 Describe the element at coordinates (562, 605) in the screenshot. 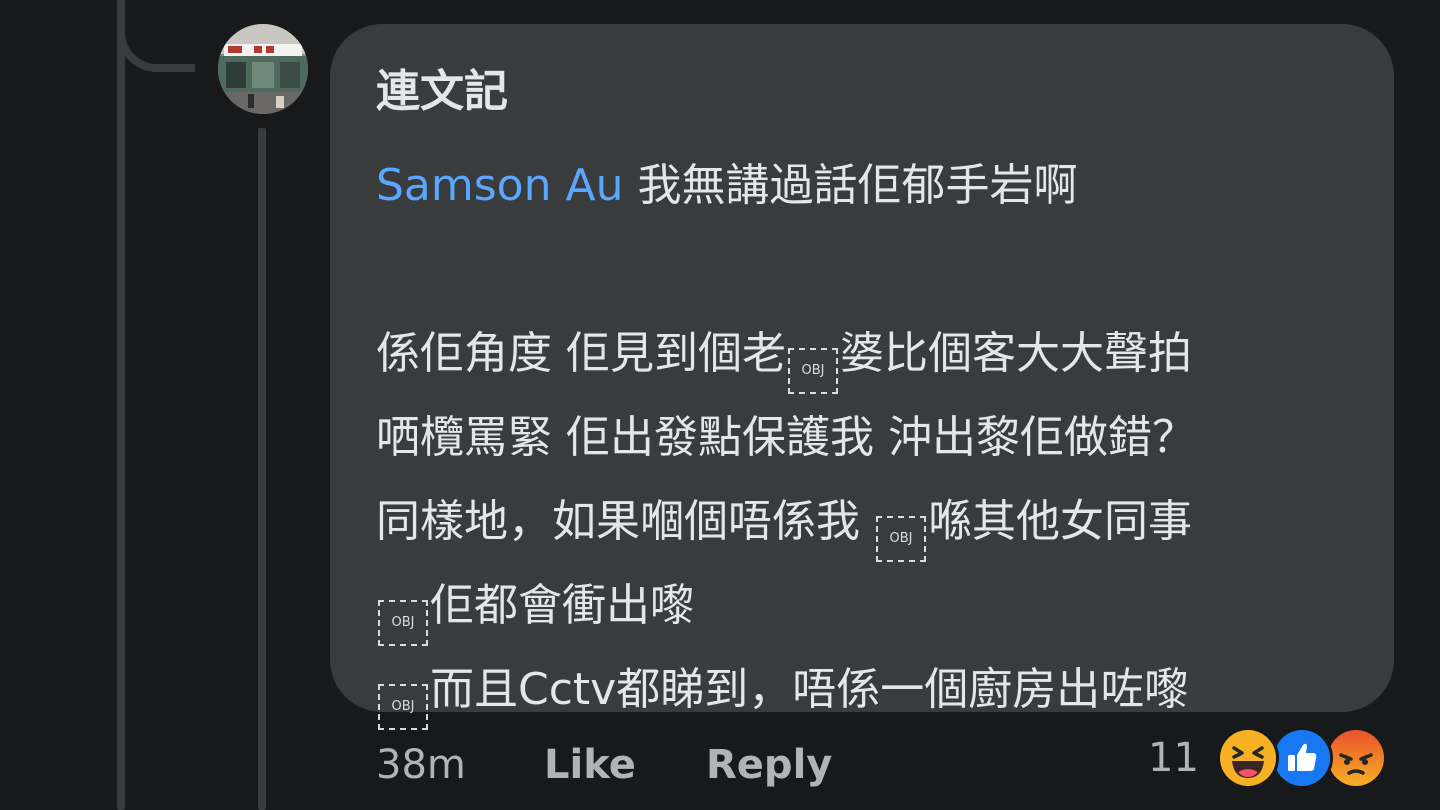

I see `comment-text: 佢都會衝出嚟` at that location.